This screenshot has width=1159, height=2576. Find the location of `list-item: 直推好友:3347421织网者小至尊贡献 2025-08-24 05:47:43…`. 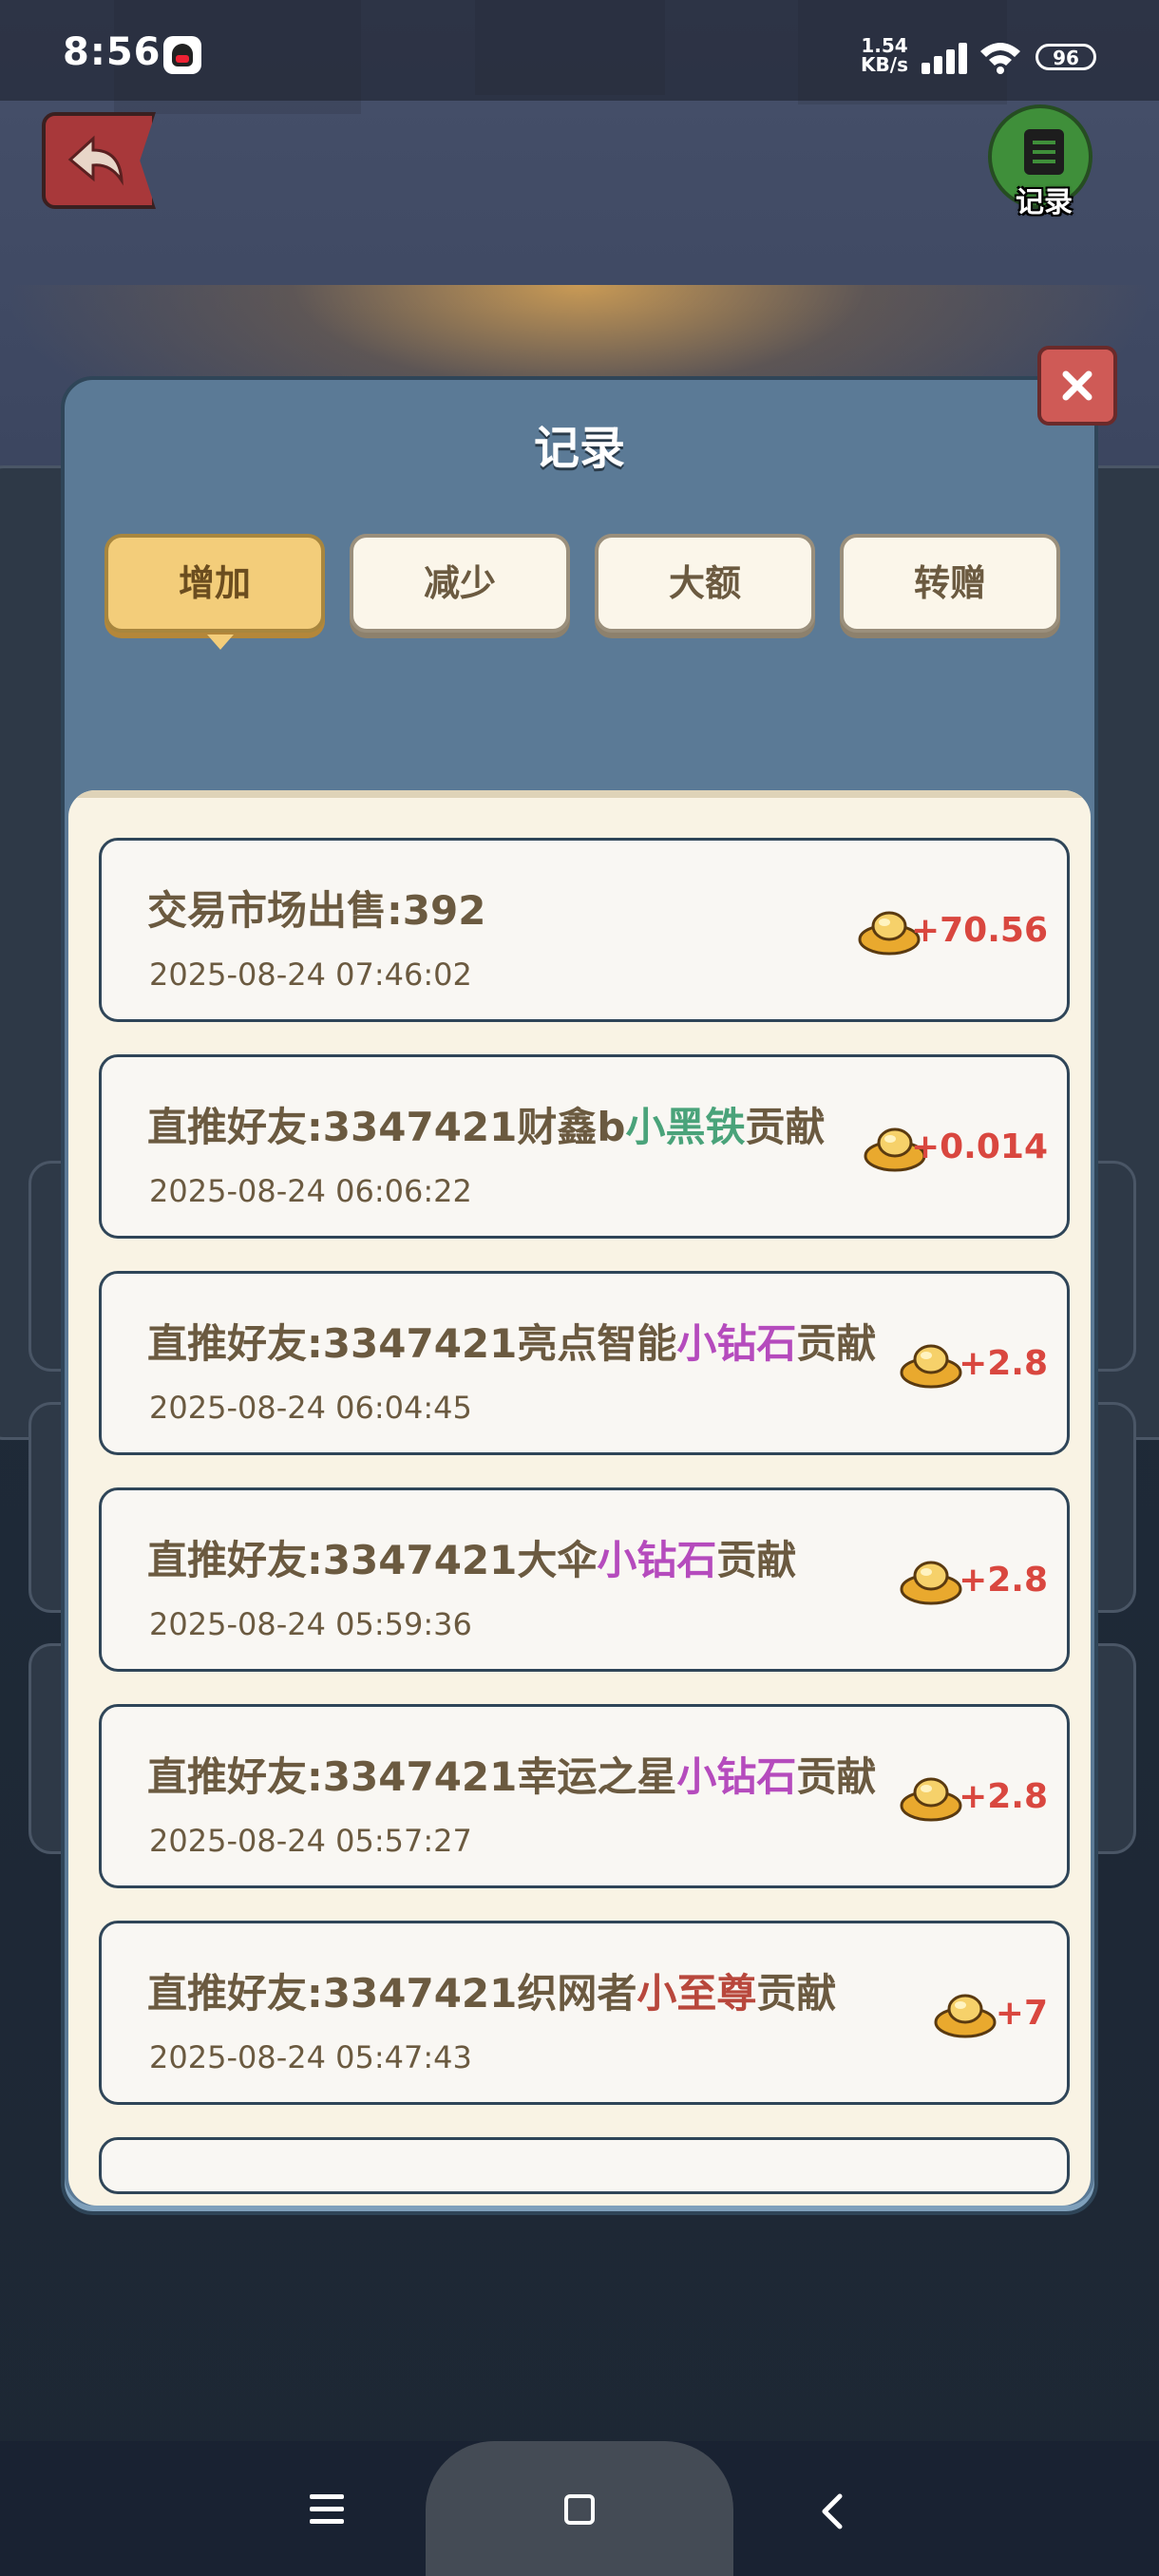

list-item: 直推好友:3347421织网者小至尊贡献 2025-08-24 05:47:43… is located at coordinates (584, 2013).